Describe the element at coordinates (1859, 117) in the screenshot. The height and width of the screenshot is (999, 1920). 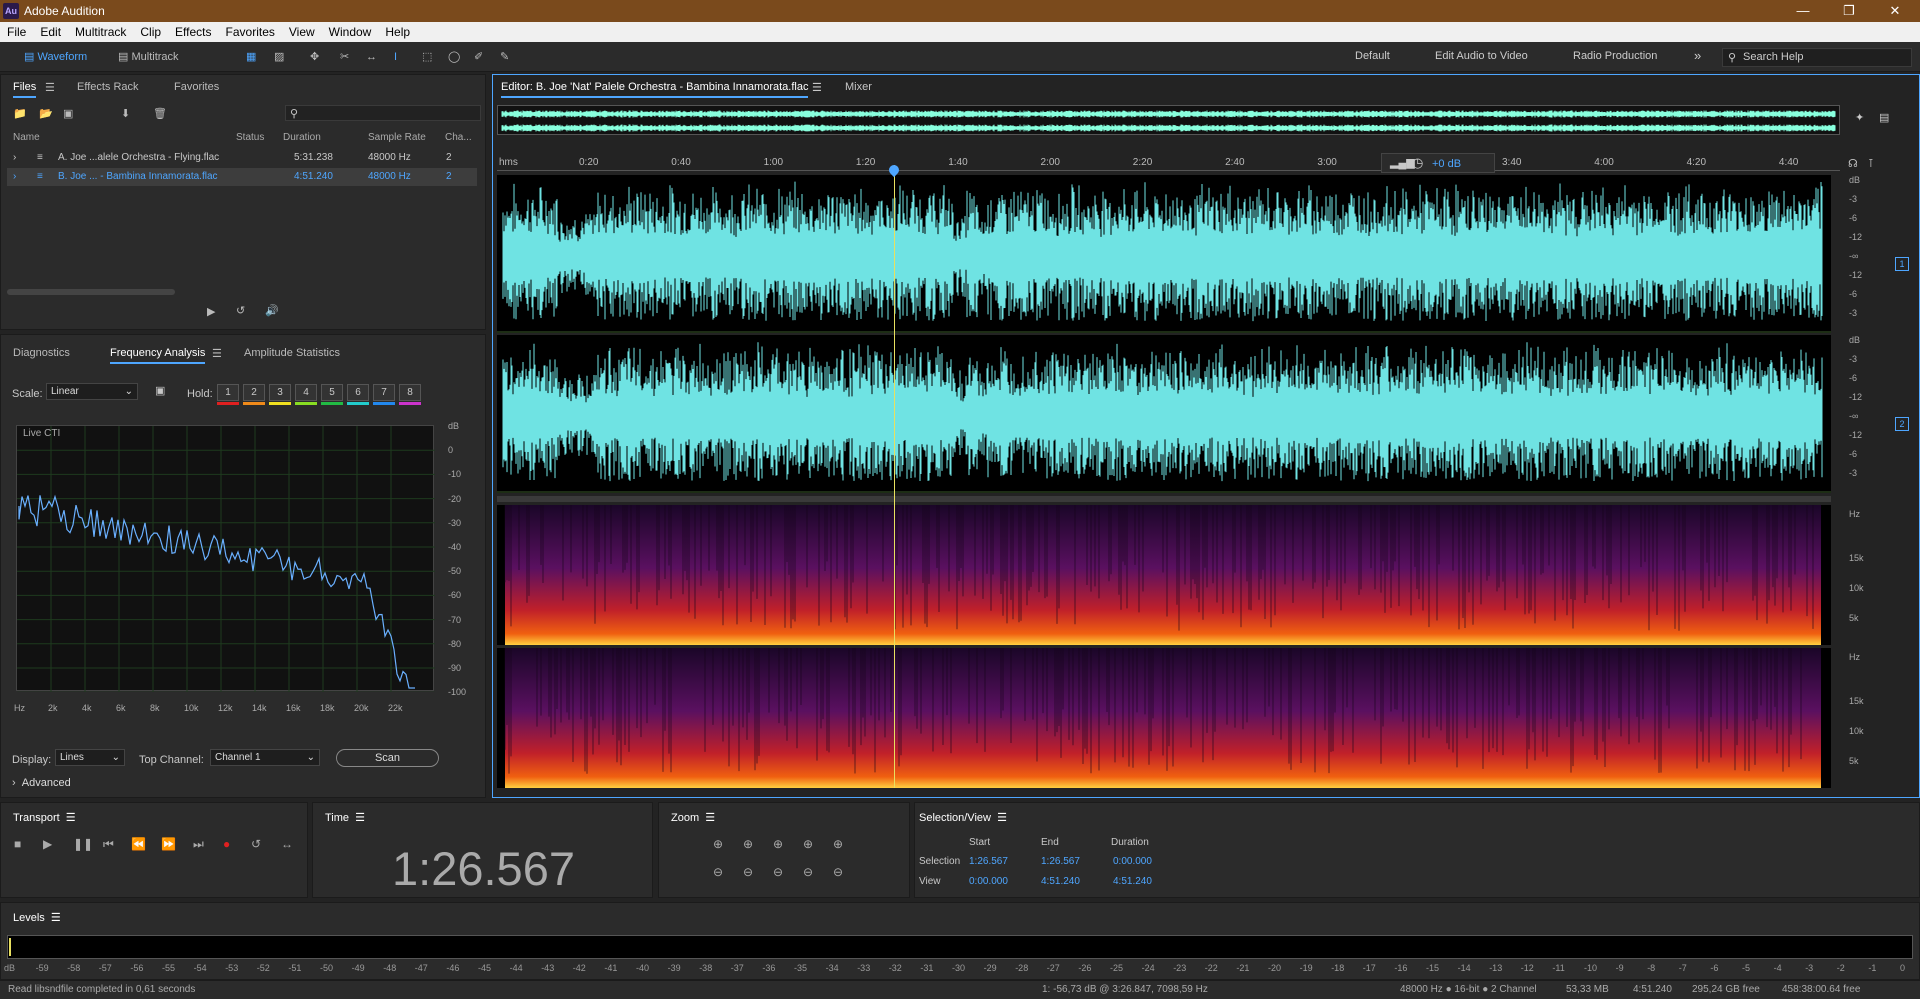
I see `zoom-scroll-icon: ✦` at that location.